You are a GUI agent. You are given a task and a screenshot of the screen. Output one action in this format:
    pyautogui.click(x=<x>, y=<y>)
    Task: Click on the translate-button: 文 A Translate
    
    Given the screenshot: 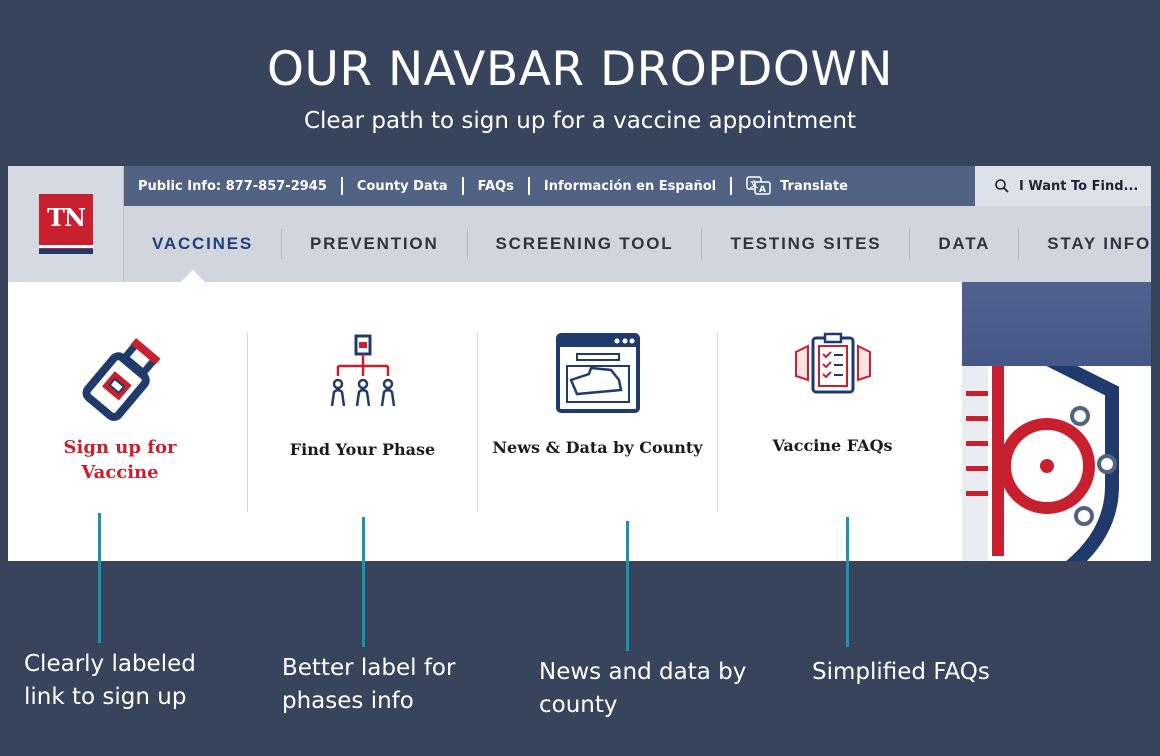 What is the action you would take?
    pyautogui.click(x=797, y=186)
    